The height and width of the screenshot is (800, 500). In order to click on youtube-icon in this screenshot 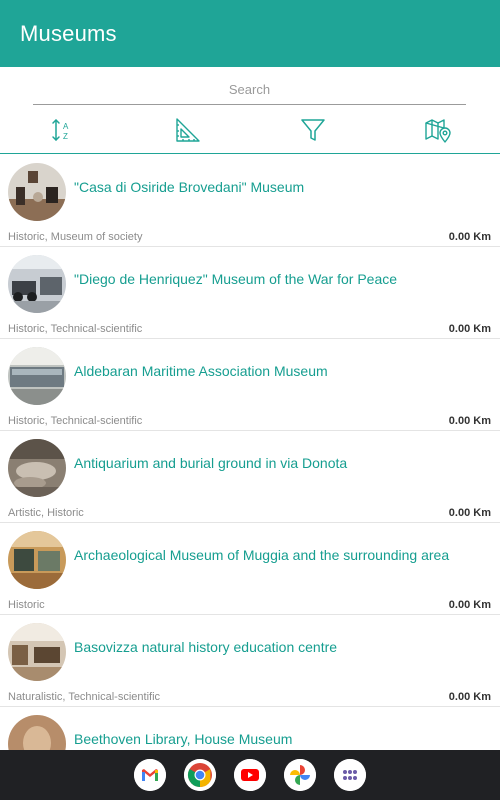, I will do `click(250, 775)`.